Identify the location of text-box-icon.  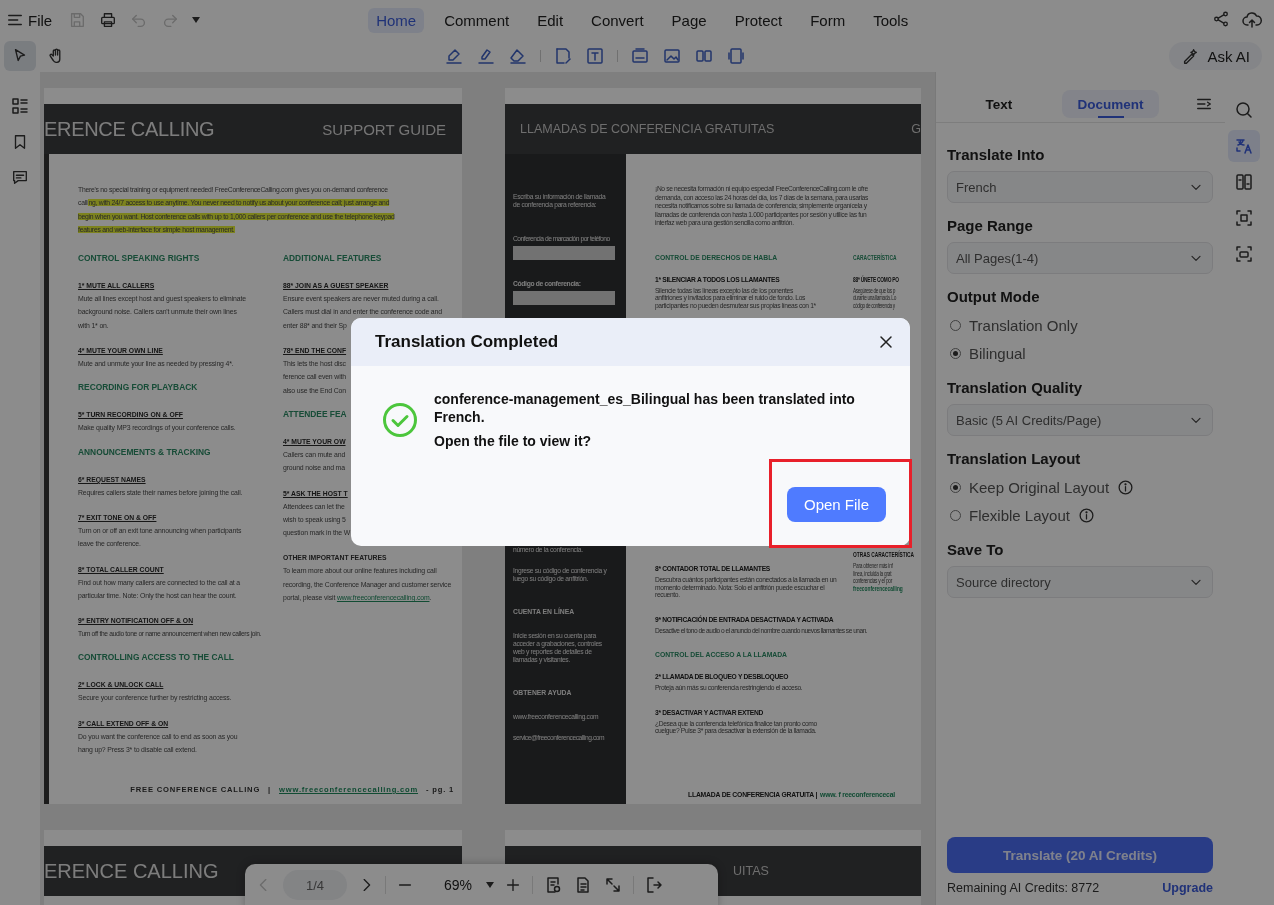
(595, 56).